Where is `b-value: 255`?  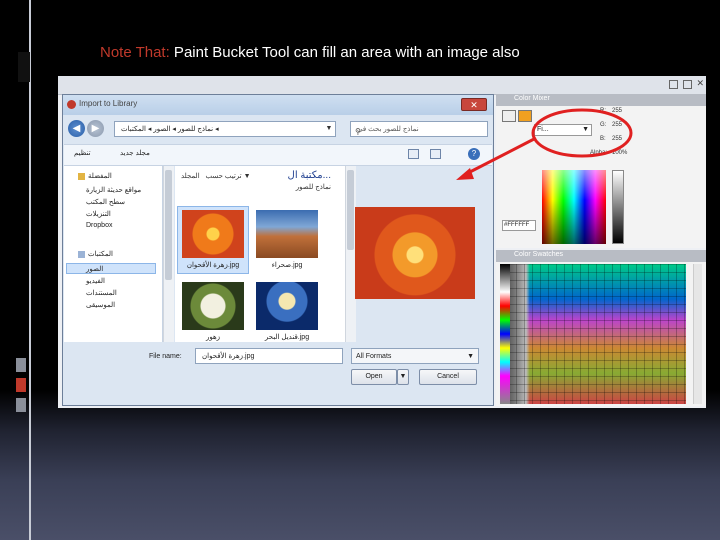
b-value: 255 is located at coordinates (617, 139).